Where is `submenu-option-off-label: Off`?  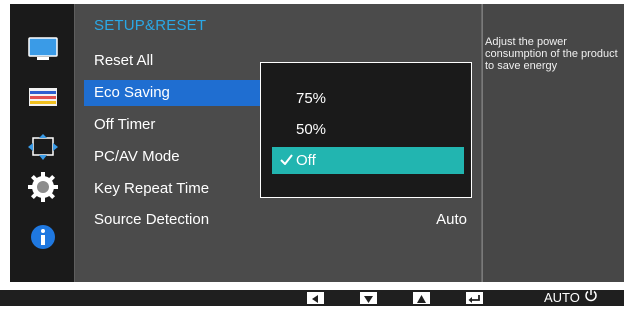 submenu-option-off-label: Off is located at coordinates (306, 160).